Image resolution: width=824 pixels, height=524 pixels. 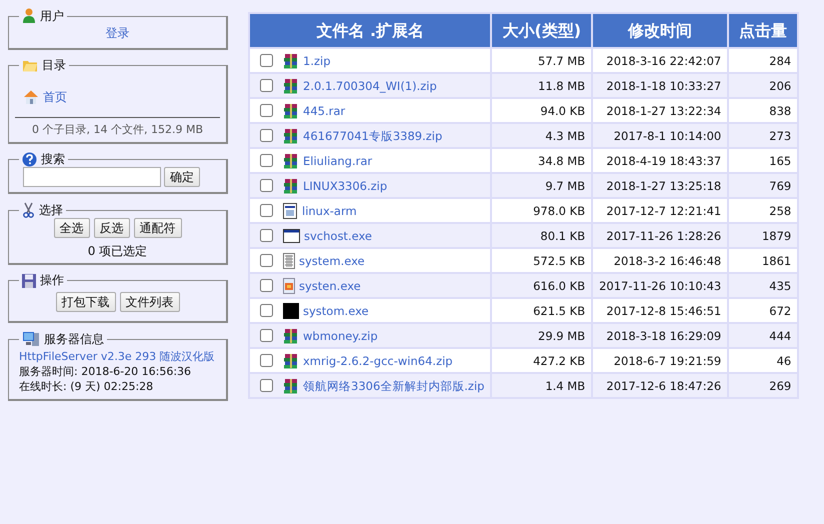 What do you see at coordinates (289, 286) in the screenshot?
I see `image-file-icon` at bounding box center [289, 286].